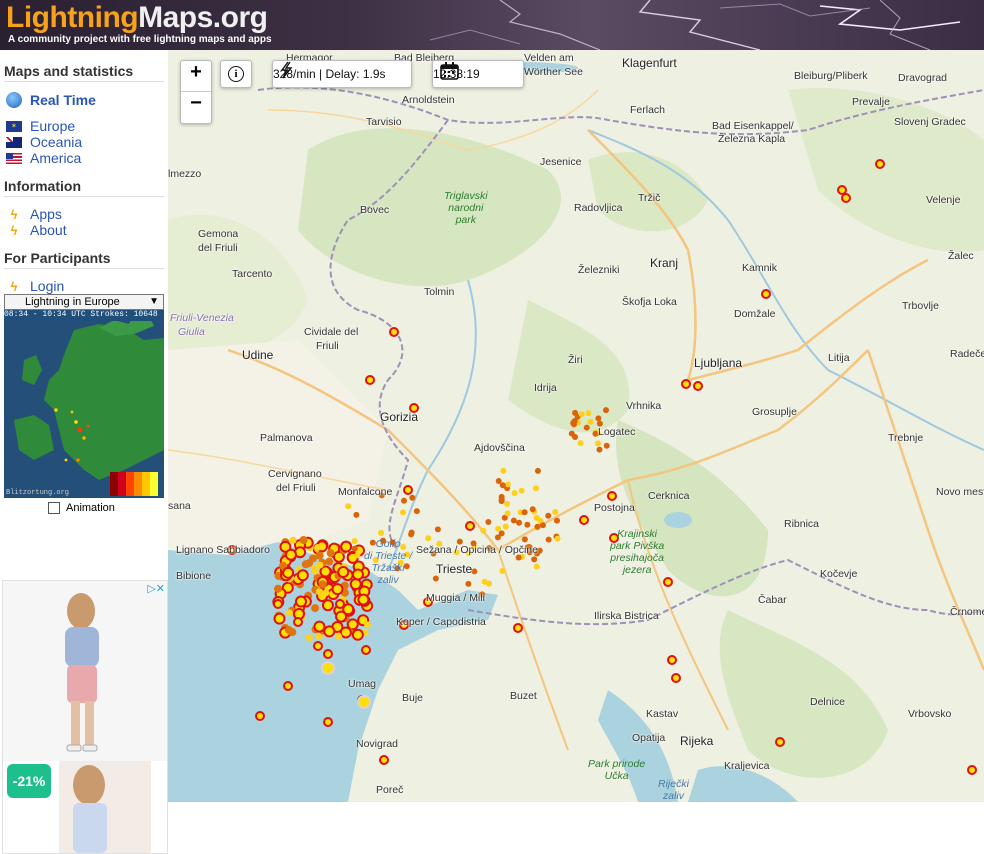 The image size is (984, 854). I want to click on region-label: Giulia, so click(191, 332).